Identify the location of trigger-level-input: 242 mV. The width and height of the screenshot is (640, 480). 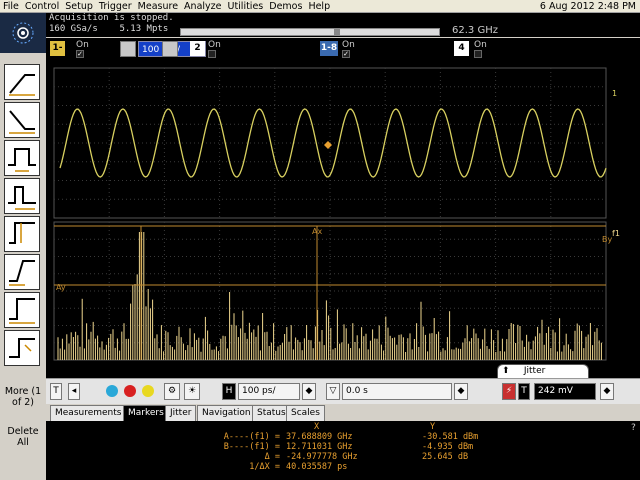
(565, 391).